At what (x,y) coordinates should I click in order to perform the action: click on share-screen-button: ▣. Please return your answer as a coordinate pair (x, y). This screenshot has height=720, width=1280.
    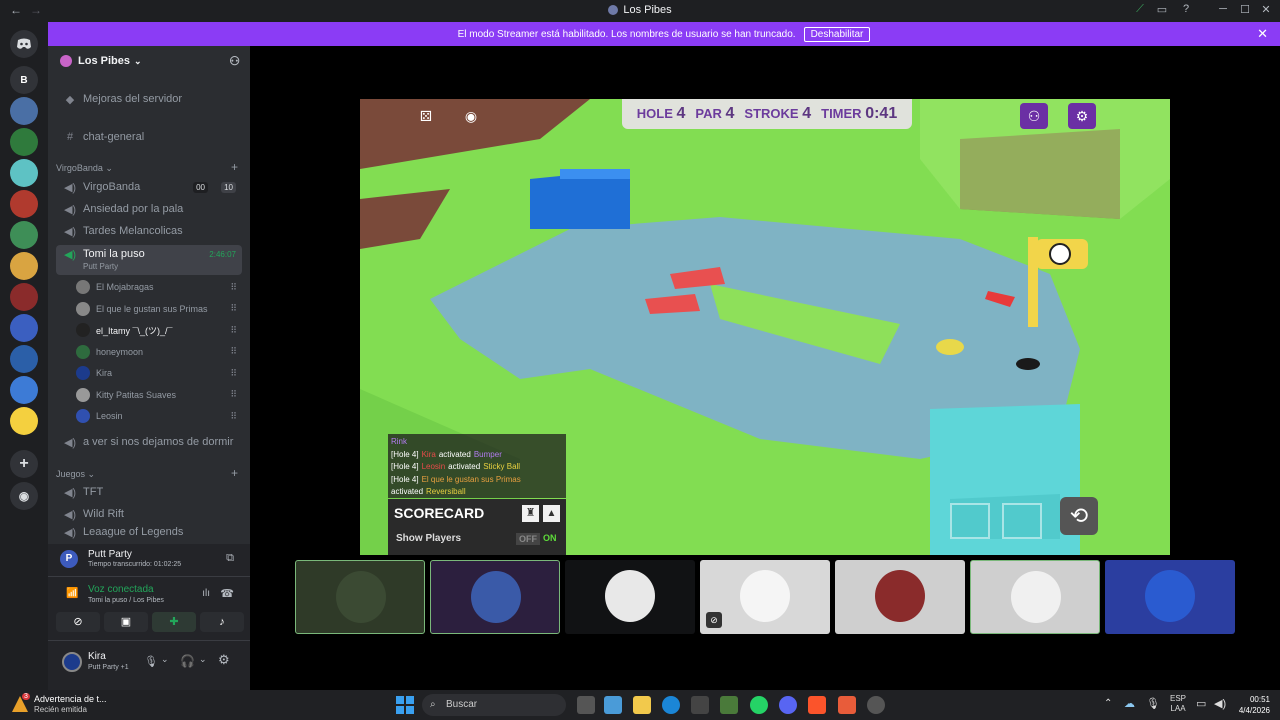
    Looking at the image, I should click on (126, 622).